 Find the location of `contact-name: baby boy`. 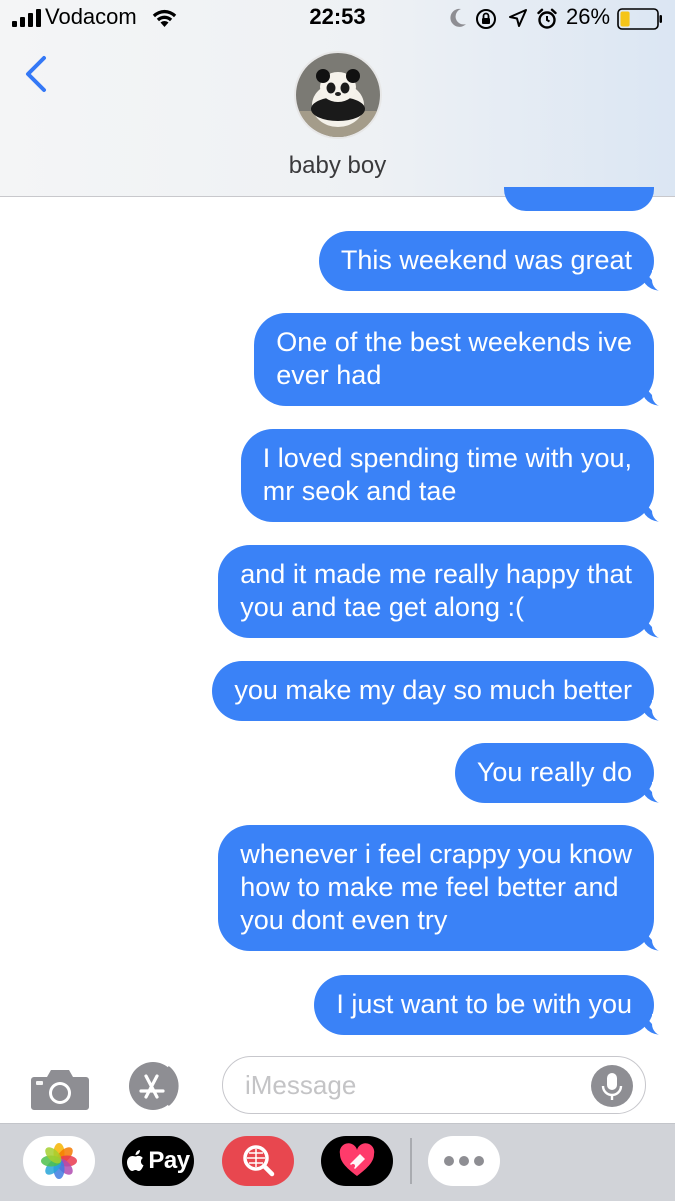

contact-name: baby boy is located at coordinates (337, 166).